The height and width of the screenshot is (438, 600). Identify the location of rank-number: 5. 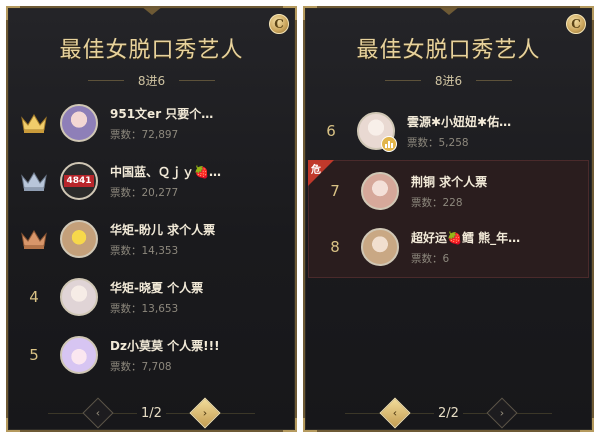
(34, 355).